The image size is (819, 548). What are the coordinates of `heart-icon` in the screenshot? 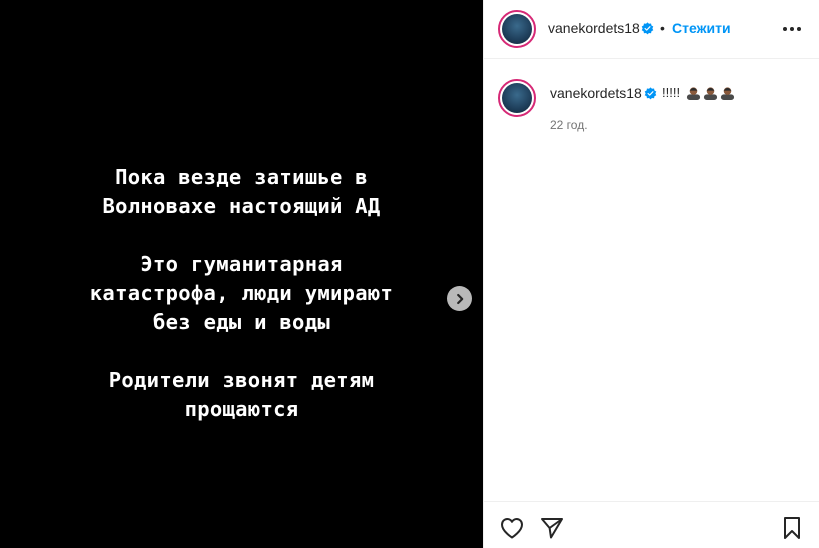 It's located at (512, 528).